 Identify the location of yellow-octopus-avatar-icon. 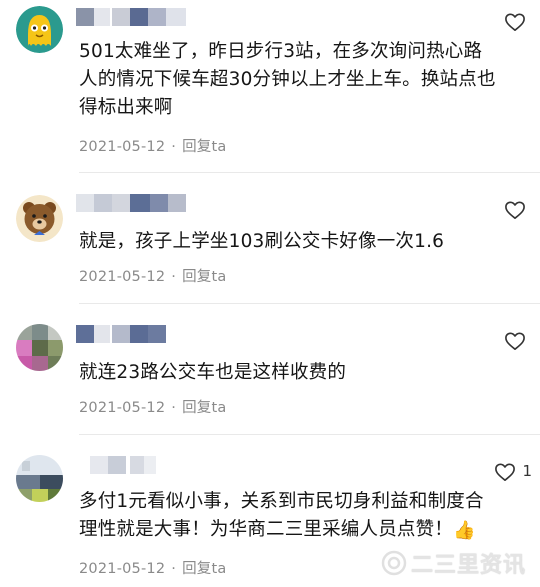
(39, 29).